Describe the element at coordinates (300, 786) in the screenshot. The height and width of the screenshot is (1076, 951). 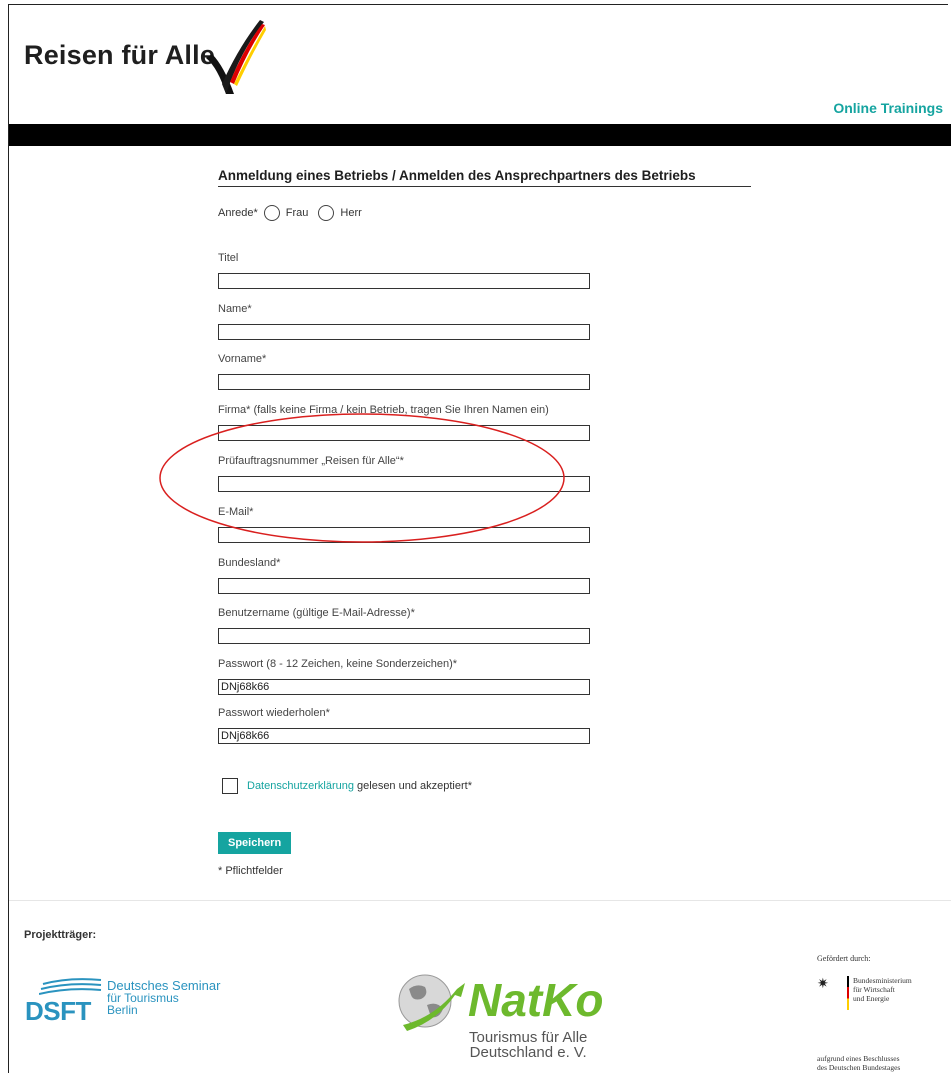
I see `datenschutz-link: Datenschutzerklärung` at that location.